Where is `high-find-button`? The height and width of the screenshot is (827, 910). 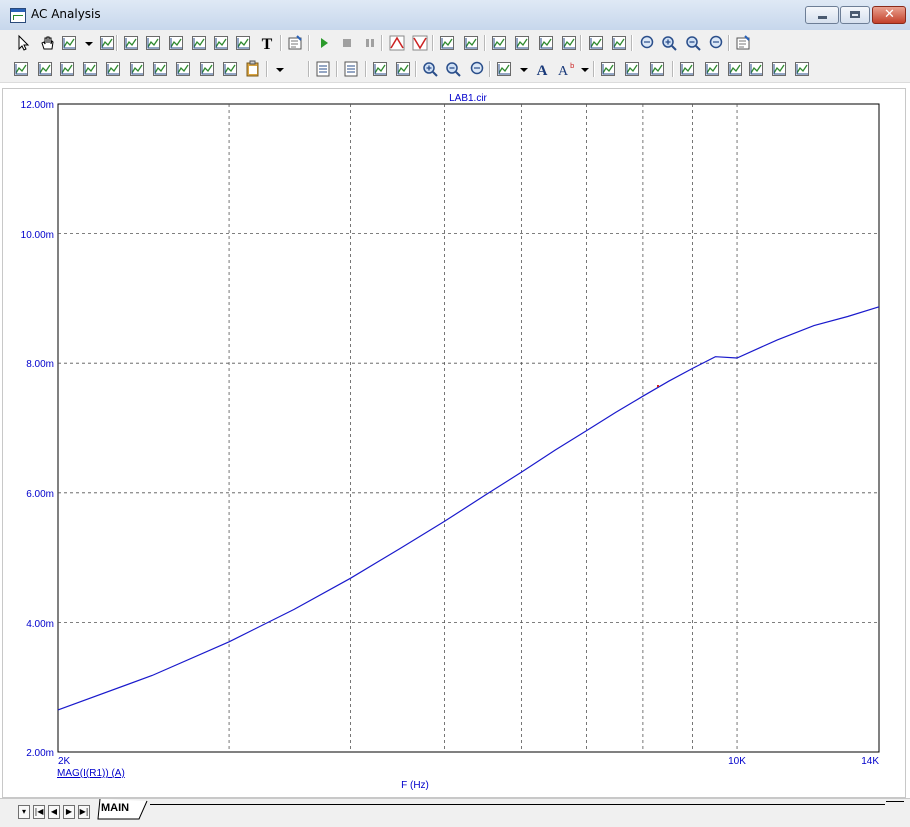
high-find-button is located at coordinates (113, 69).